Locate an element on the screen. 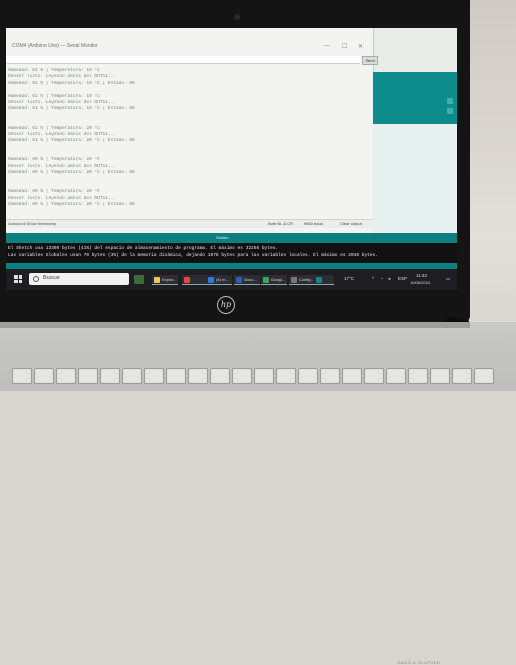 This screenshot has width=516, height=665. serial-monitor-icon is located at coordinates (450, 101).